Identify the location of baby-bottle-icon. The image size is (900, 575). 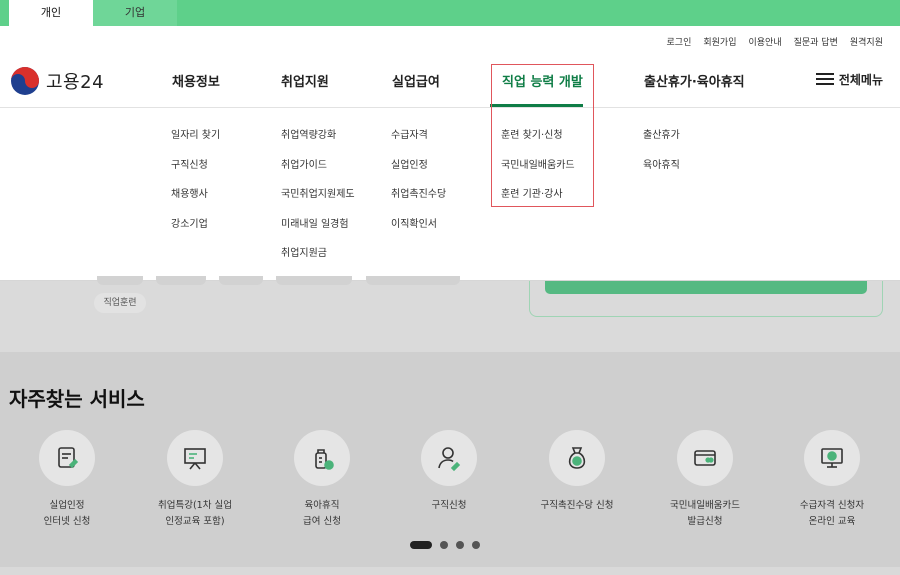
(322, 458).